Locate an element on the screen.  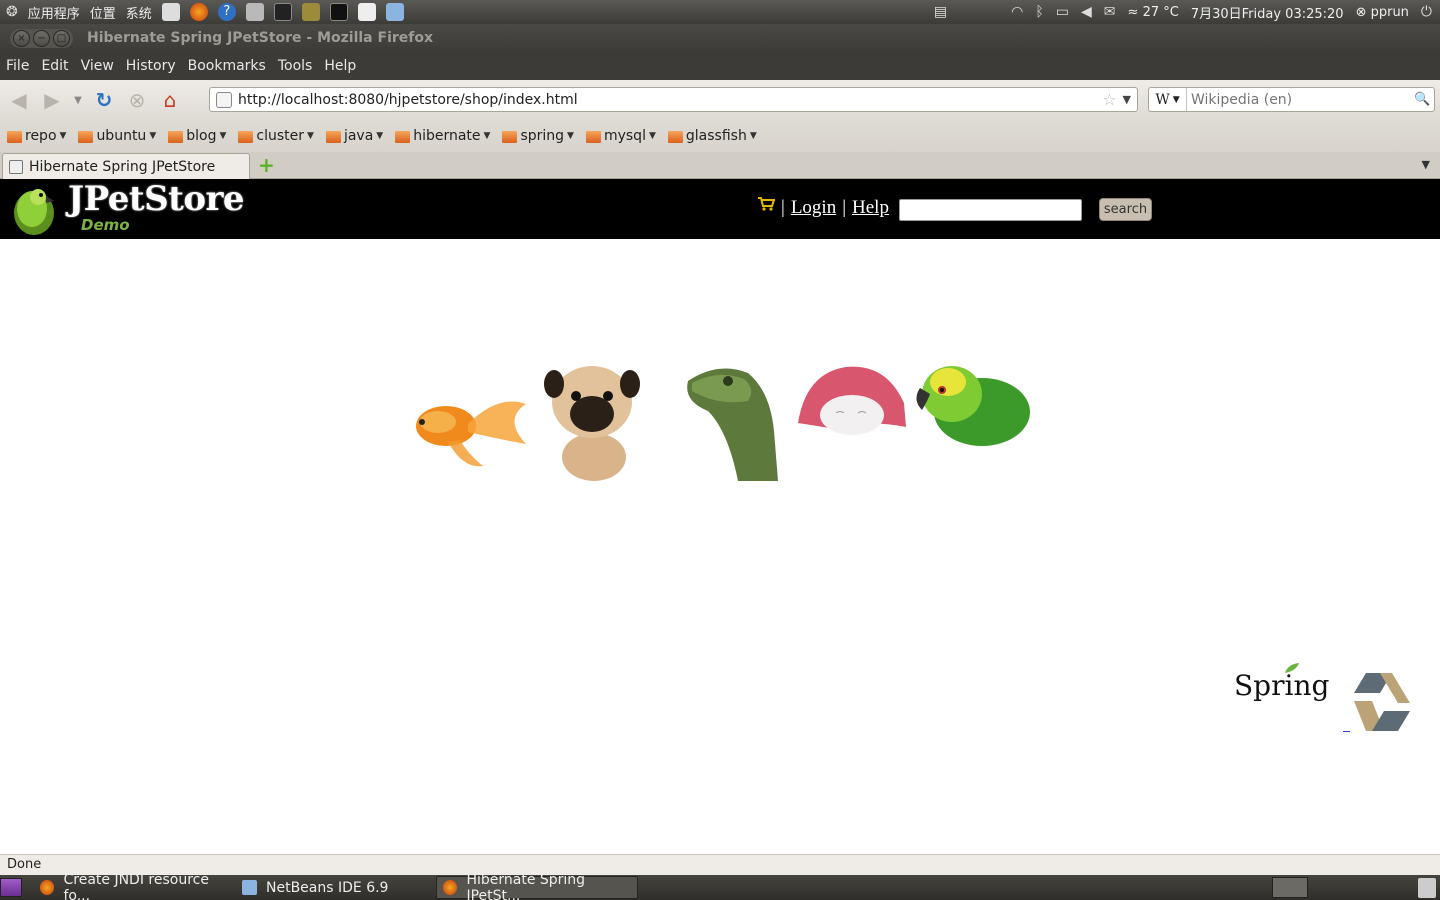
places-menu: 位置 is located at coordinates (103, 12).